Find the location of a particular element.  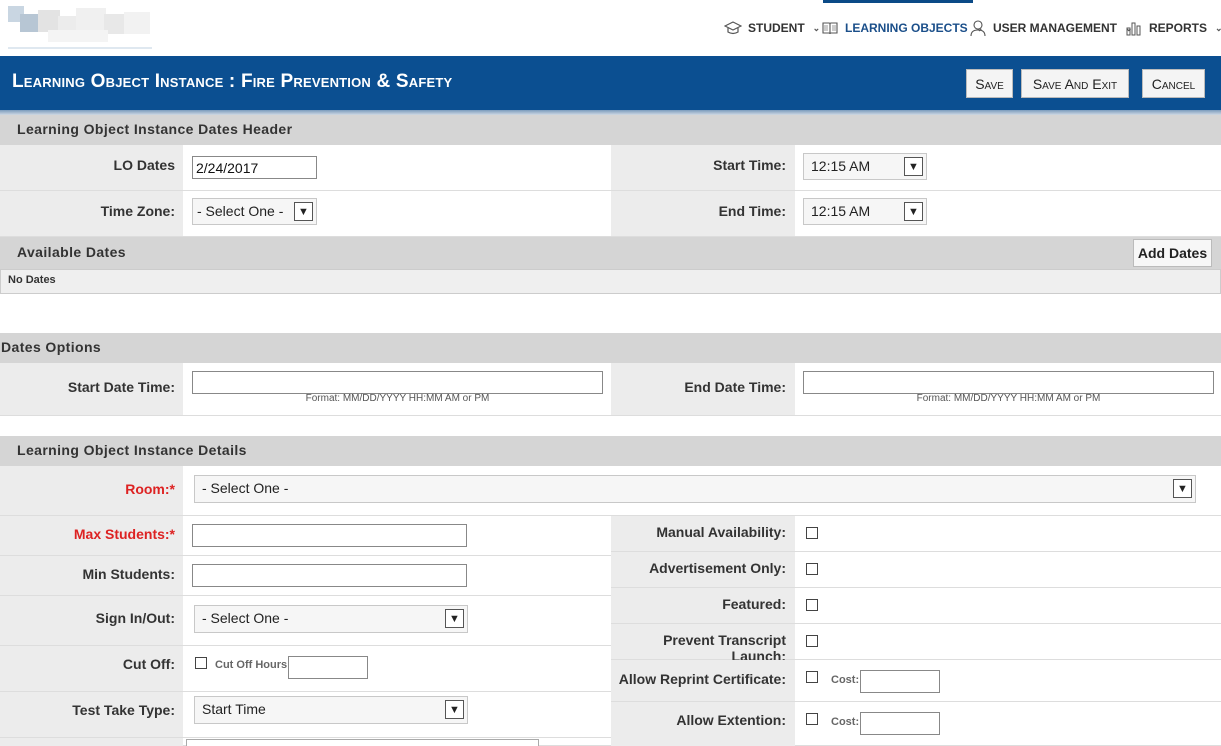

advertisement-only-label: Advertisement Only: is located at coordinates (717, 568).